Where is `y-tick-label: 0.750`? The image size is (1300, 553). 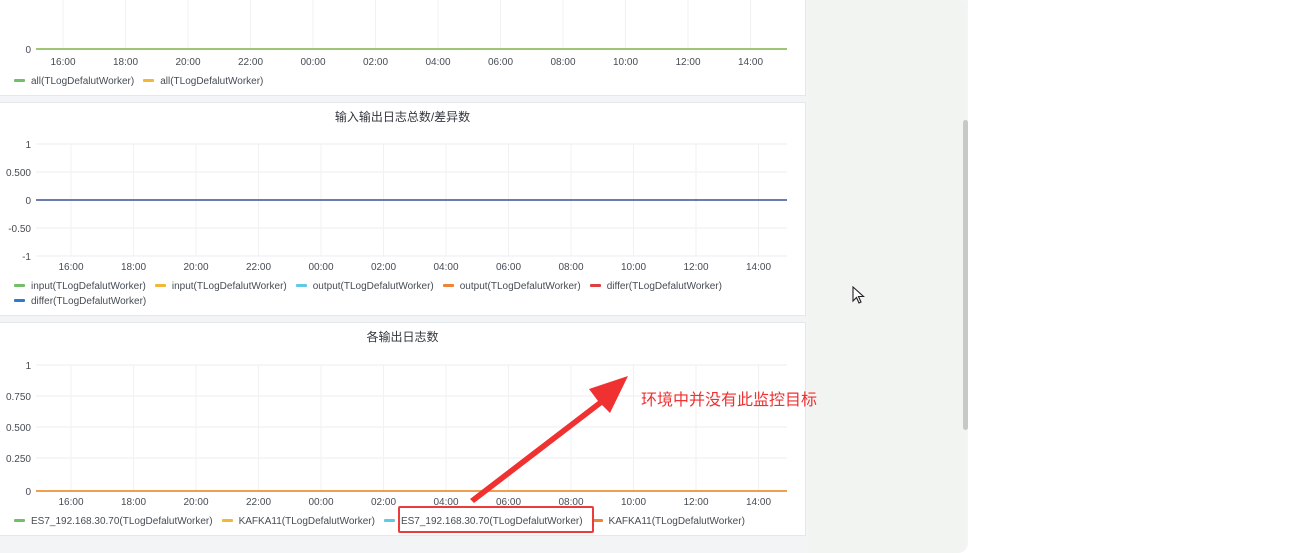
y-tick-label: 0.750 is located at coordinates (18, 397).